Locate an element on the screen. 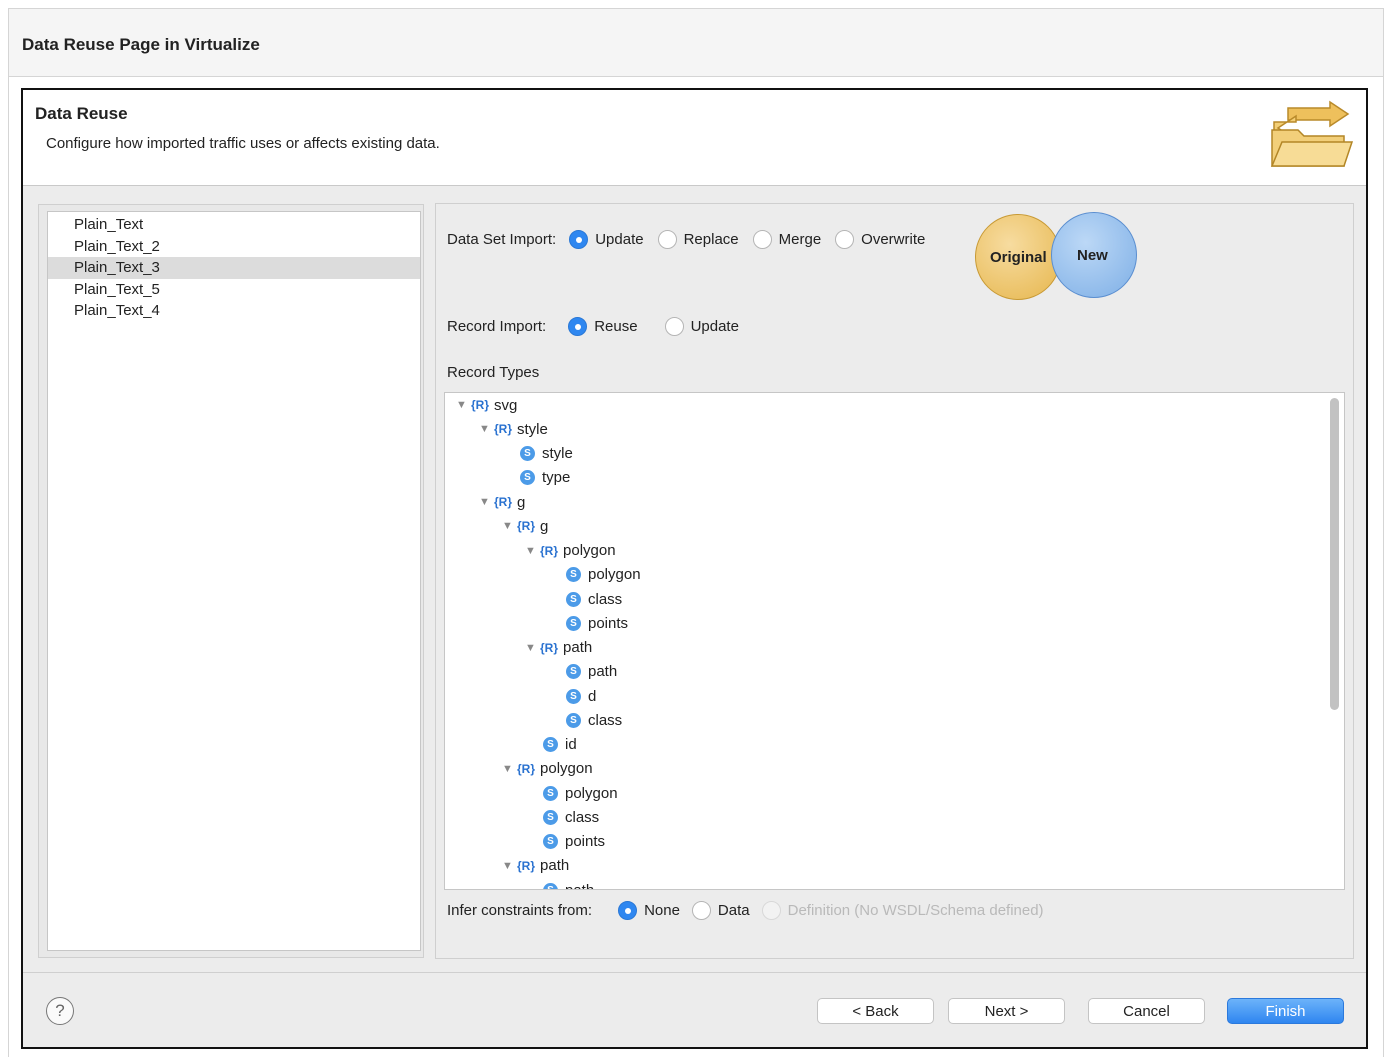  record-import-label: Record Import: is located at coordinates (497, 326).